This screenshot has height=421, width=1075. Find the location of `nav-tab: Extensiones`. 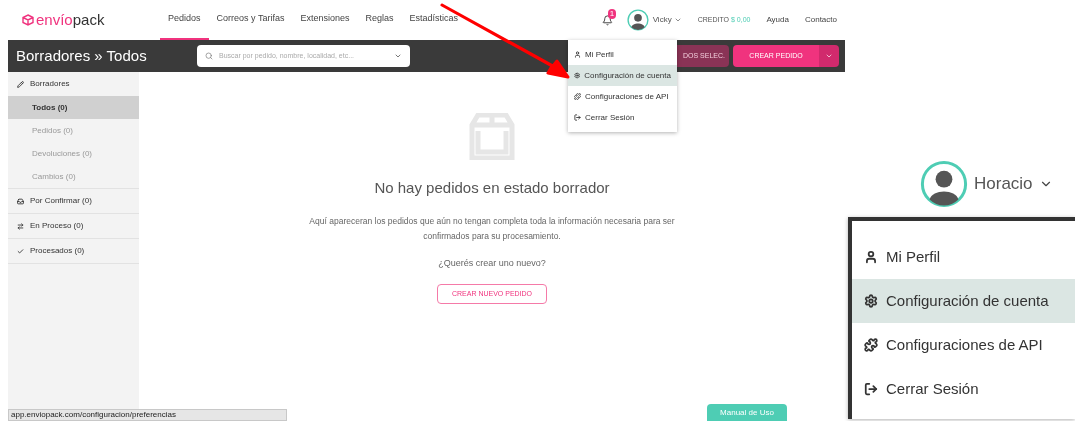

nav-tab: Extensiones is located at coordinates (325, 20).